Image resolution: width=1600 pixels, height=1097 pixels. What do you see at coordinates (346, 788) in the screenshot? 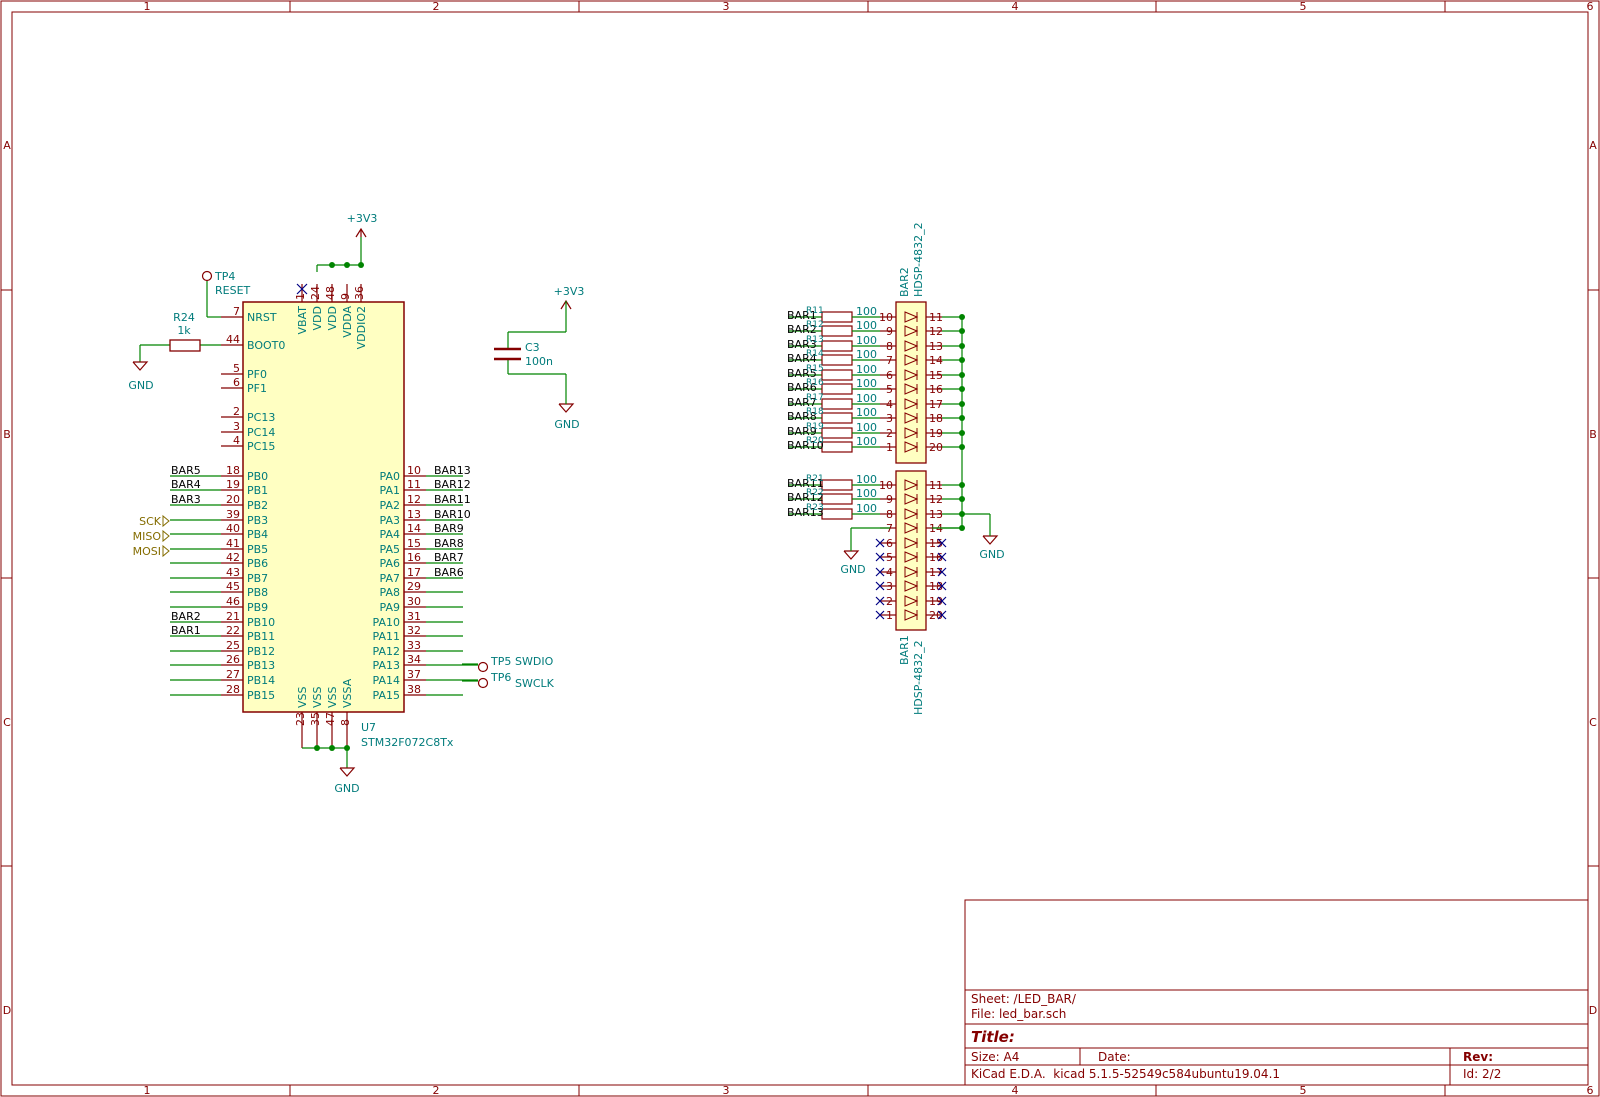
I see `gnd-label-mcu: GND` at bounding box center [346, 788].